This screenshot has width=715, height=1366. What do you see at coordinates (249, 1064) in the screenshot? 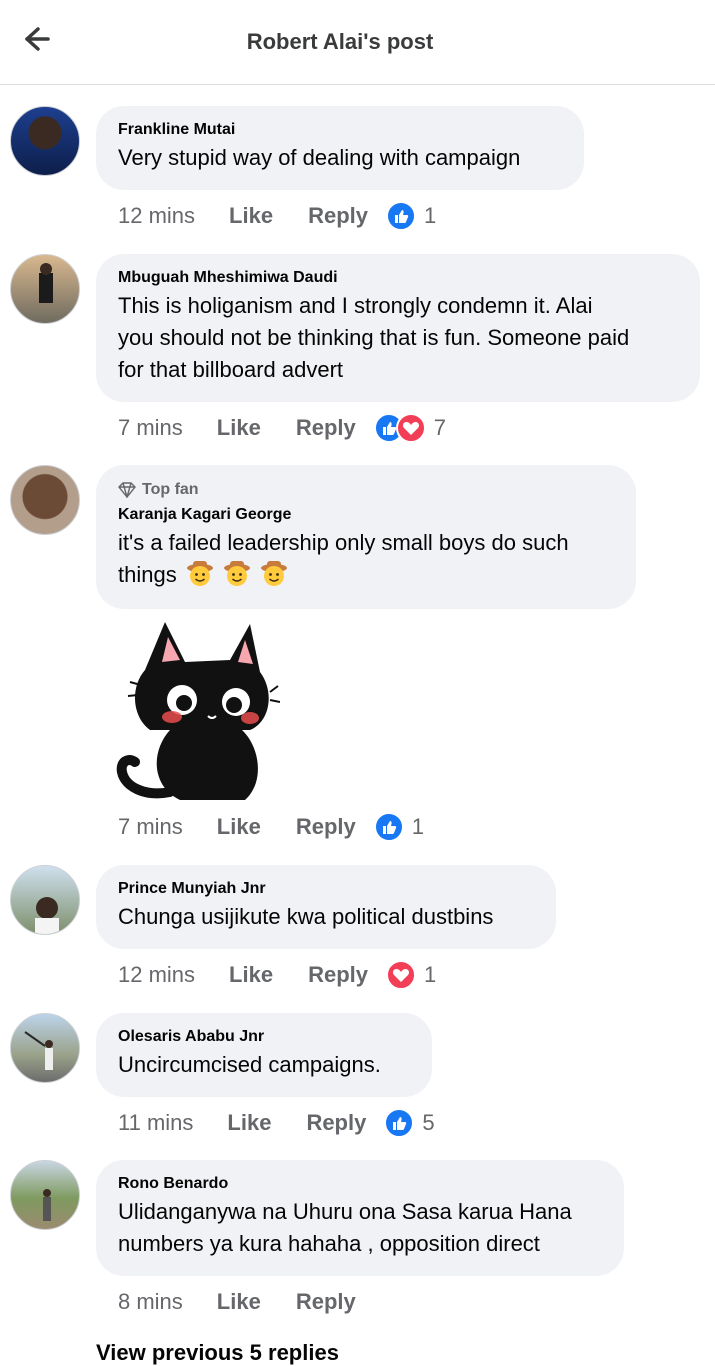
I see `comment-text: Uncircumcised campaigns.` at bounding box center [249, 1064].